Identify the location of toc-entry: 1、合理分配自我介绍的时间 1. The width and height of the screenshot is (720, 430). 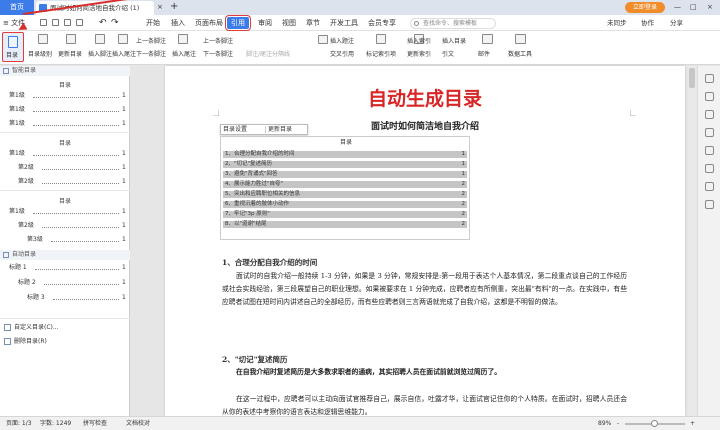
(345, 154).